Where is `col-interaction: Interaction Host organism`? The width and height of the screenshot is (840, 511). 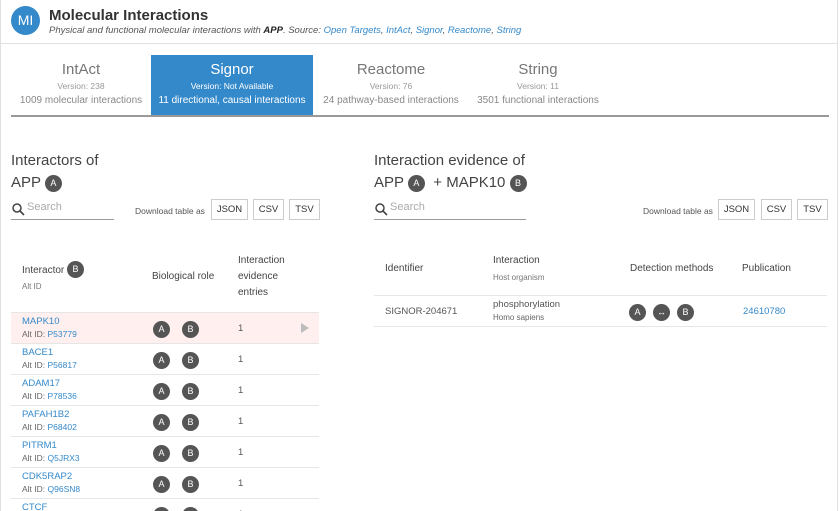
col-interaction: Interaction Host organism is located at coordinates (519, 269).